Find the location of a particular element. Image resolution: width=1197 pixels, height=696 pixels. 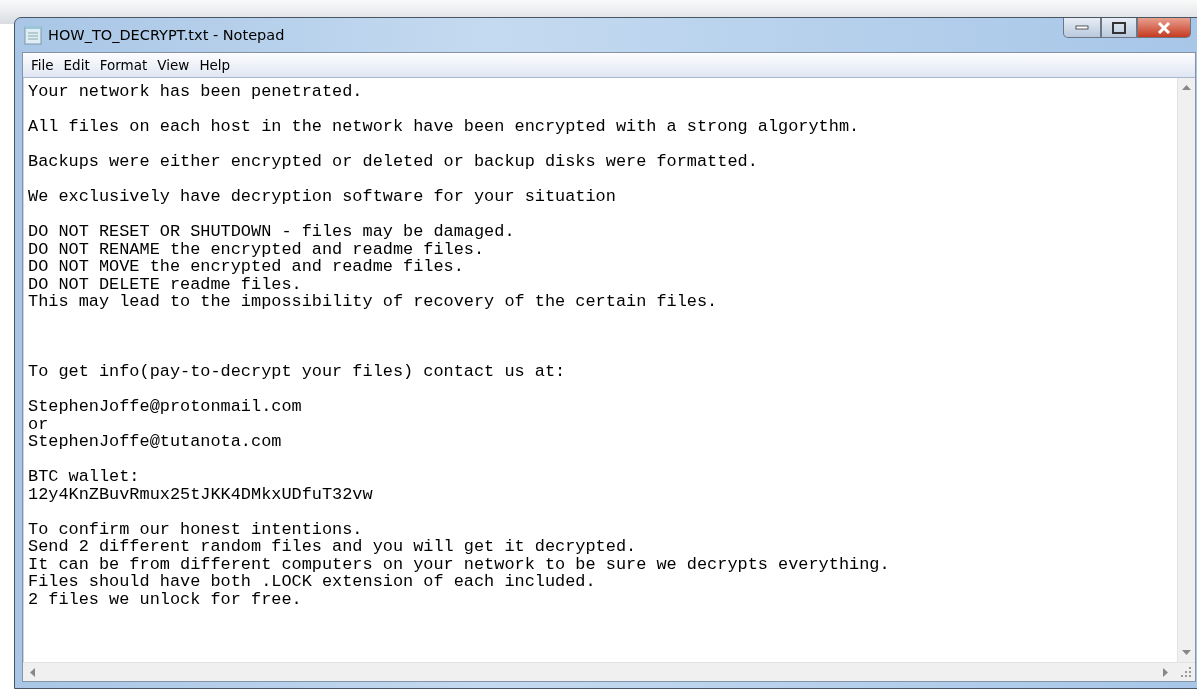

window-title: HOW_TO_DECRYPT.txt - Notepad is located at coordinates (166, 35).